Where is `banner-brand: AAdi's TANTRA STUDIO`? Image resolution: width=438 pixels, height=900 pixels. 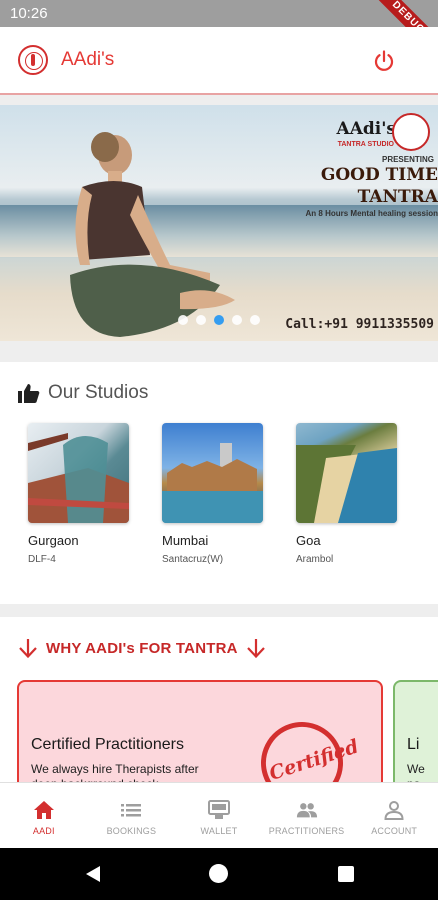 banner-brand: AAdi's TANTRA STUDIO is located at coordinates (362, 135).